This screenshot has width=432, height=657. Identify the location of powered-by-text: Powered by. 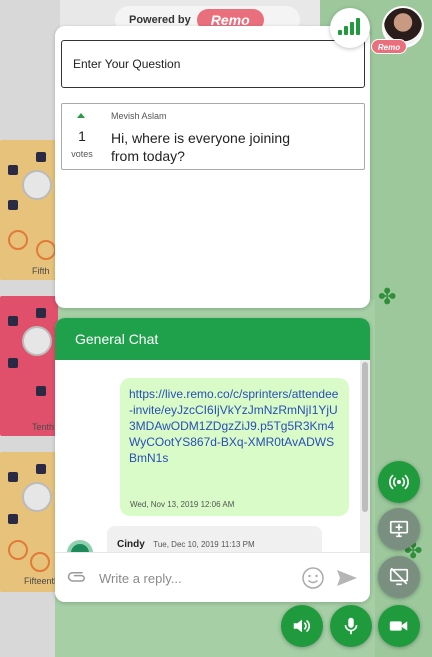
(160, 20).